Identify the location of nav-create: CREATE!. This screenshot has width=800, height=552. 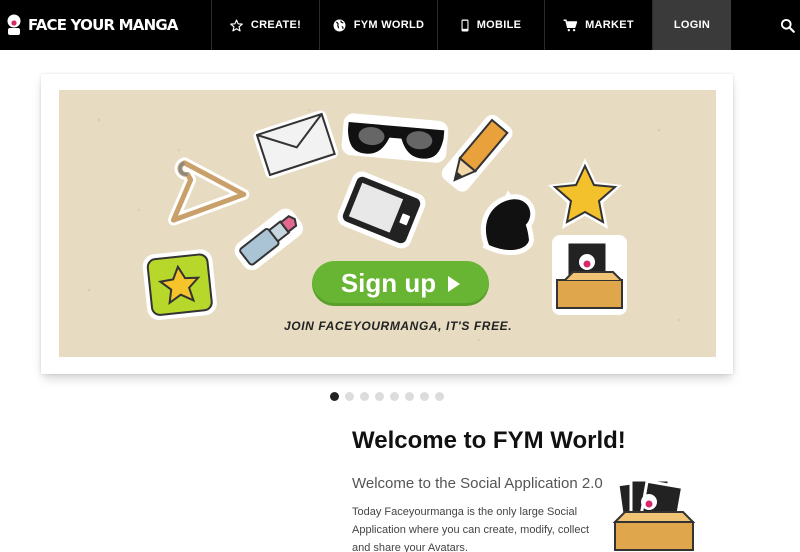
(265, 25).